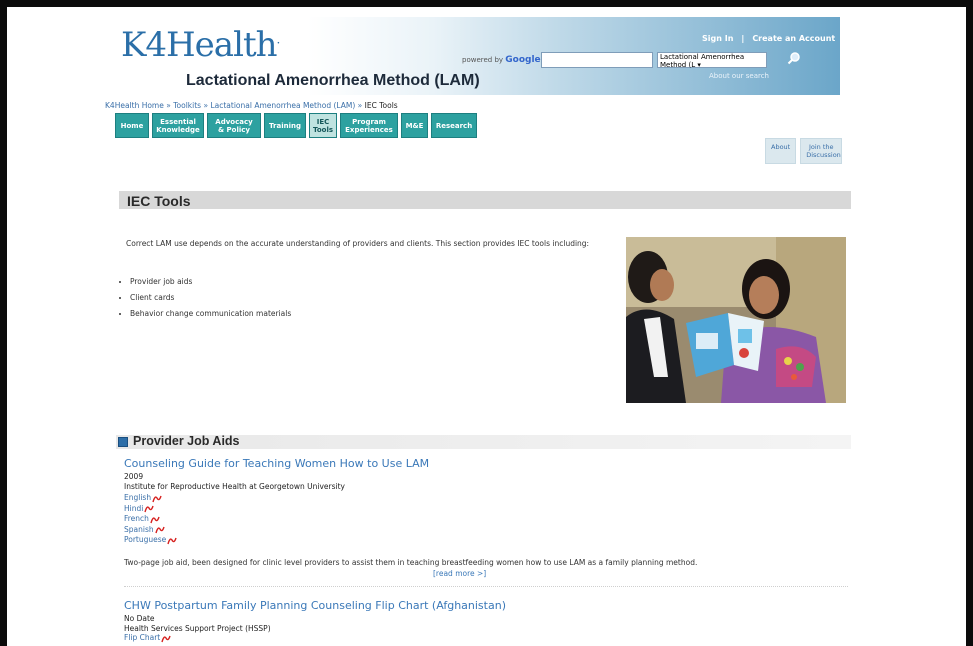  Describe the element at coordinates (736, 320) in the screenshot. I see `counseling-photo` at that location.